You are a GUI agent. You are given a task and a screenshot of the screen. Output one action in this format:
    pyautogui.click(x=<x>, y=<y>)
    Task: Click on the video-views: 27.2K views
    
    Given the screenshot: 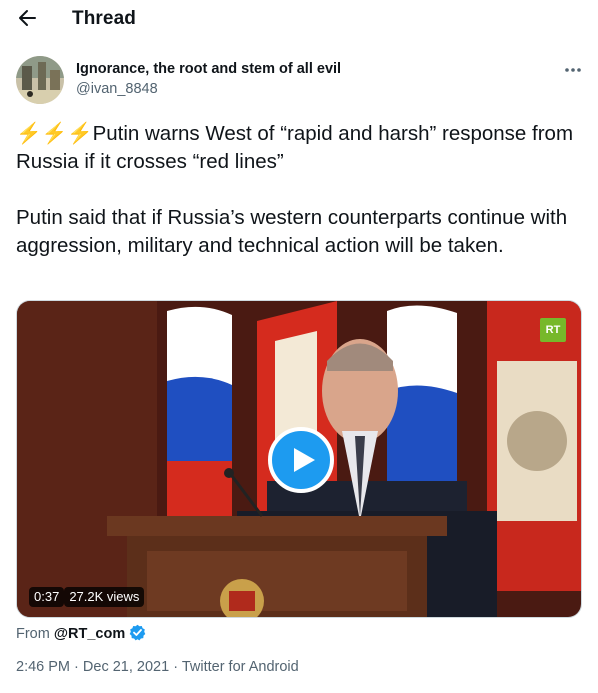 What is the action you would take?
    pyautogui.click(x=104, y=597)
    